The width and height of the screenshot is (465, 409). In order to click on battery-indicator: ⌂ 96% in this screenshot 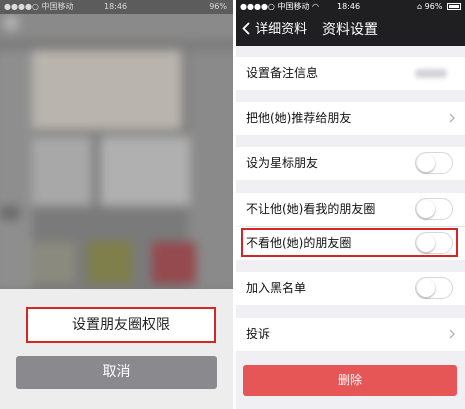, I will do `click(439, 7)`.